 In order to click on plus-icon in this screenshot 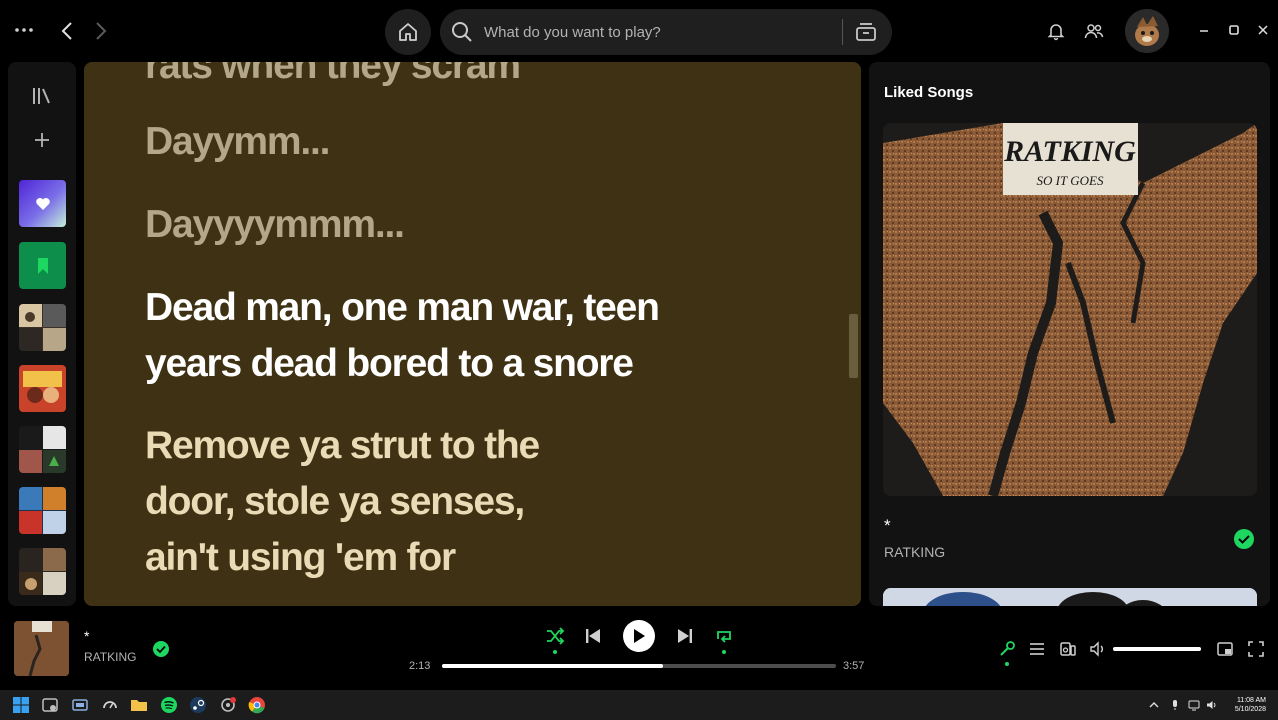, I will do `click(42, 140)`.